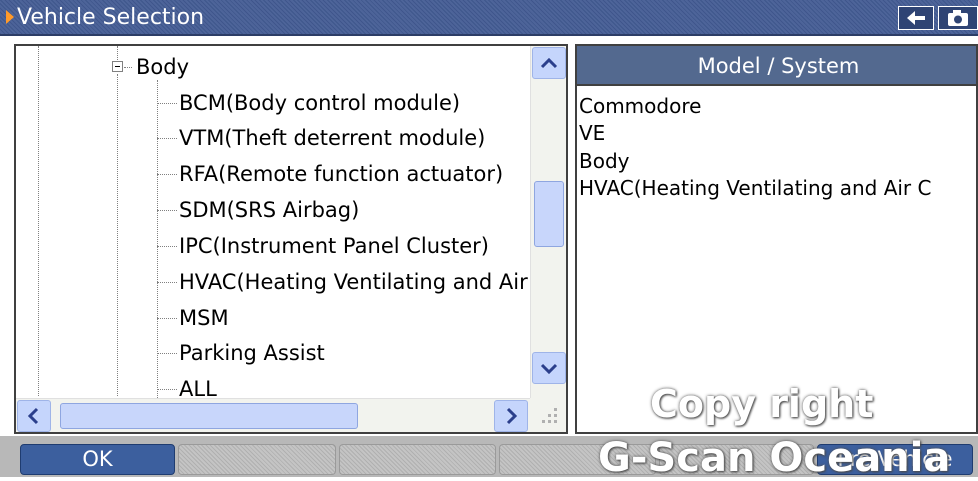 The height and width of the screenshot is (481, 978). What do you see at coordinates (117, 66) in the screenshot?
I see `collapse-icon` at bounding box center [117, 66].